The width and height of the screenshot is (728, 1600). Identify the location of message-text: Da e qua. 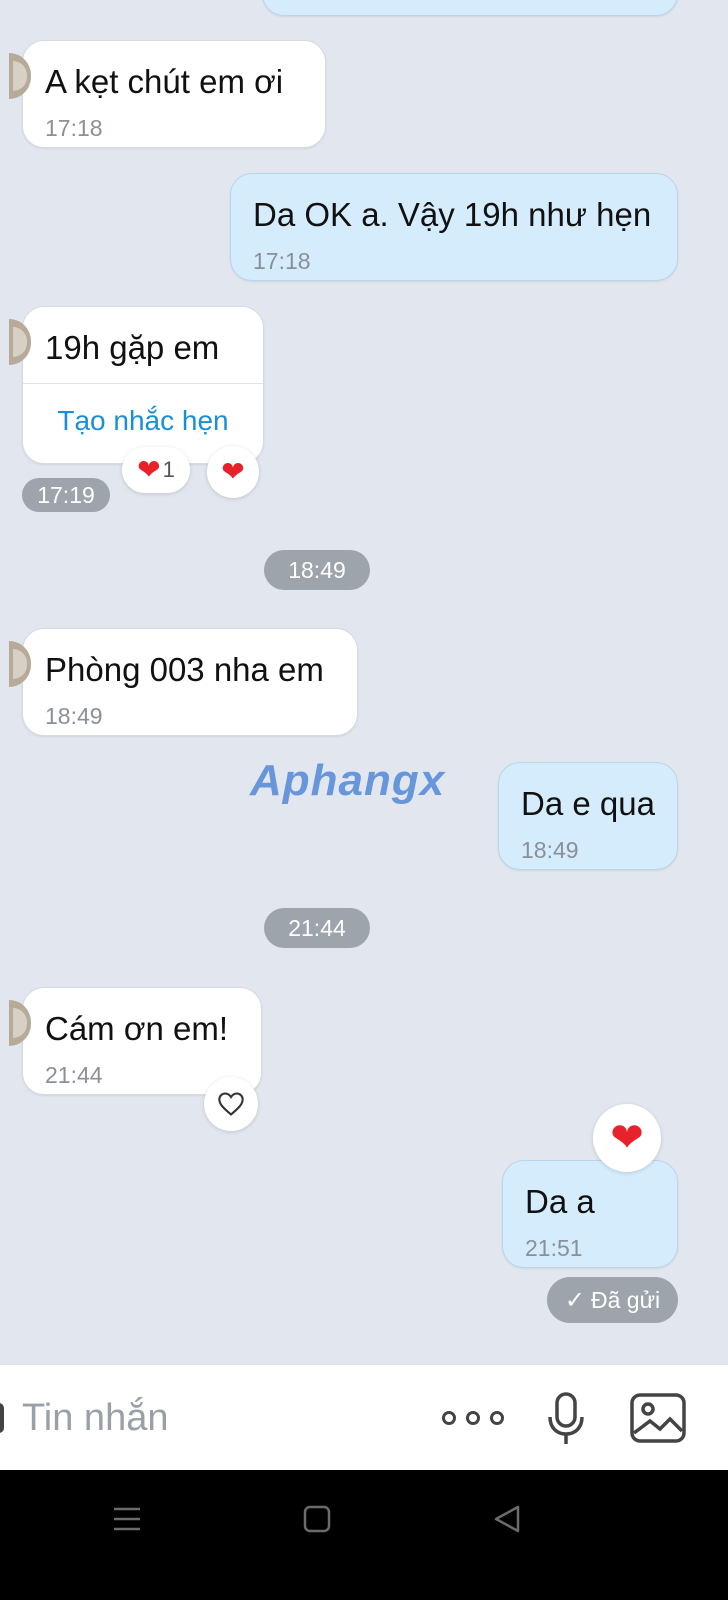
(588, 803).